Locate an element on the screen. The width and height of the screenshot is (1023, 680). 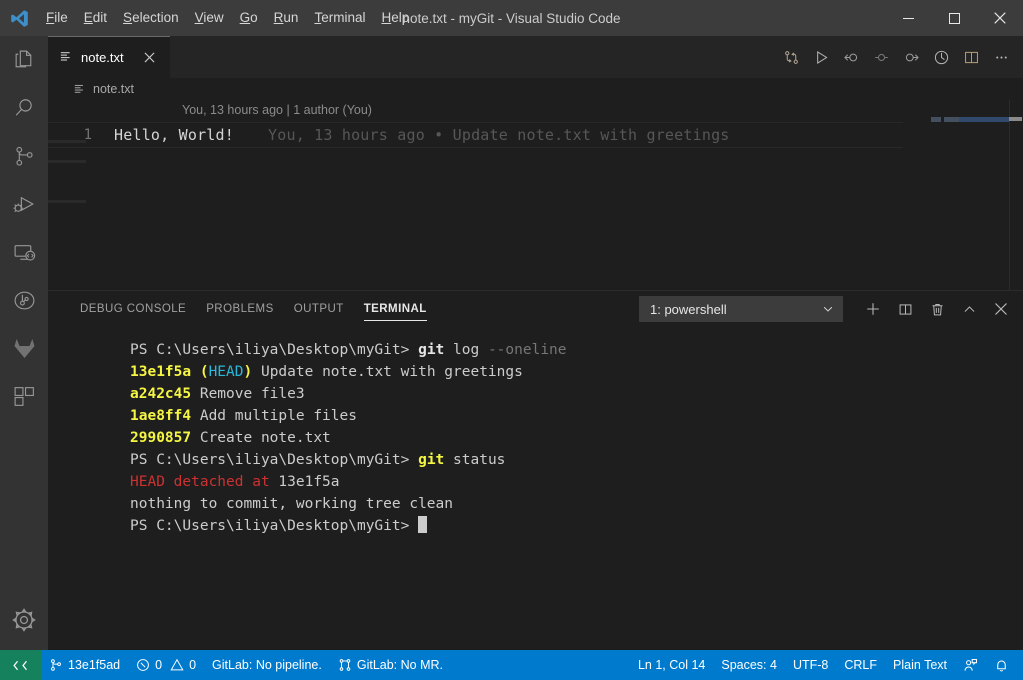
search-icon is located at coordinates (24, 108).